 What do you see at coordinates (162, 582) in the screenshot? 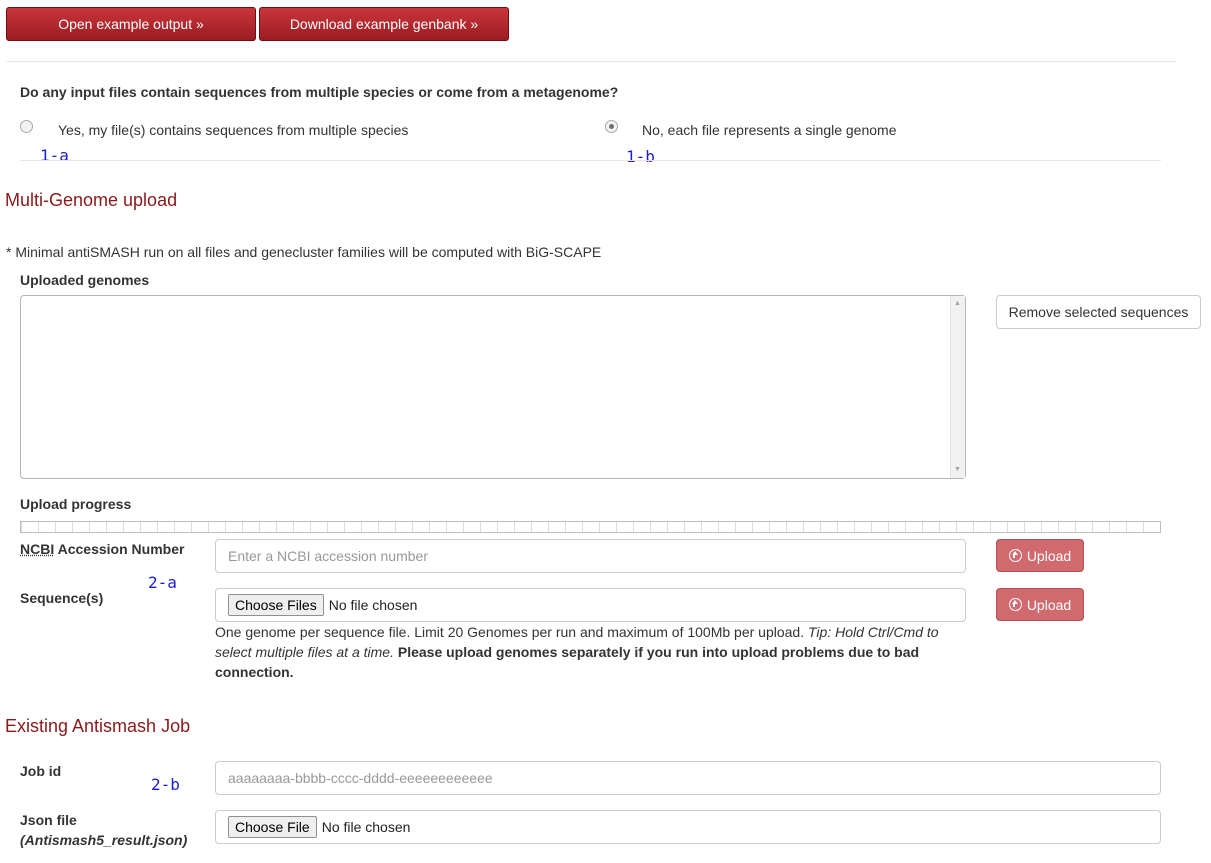
I see `annotation-2a: 2-a` at bounding box center [162, 582].